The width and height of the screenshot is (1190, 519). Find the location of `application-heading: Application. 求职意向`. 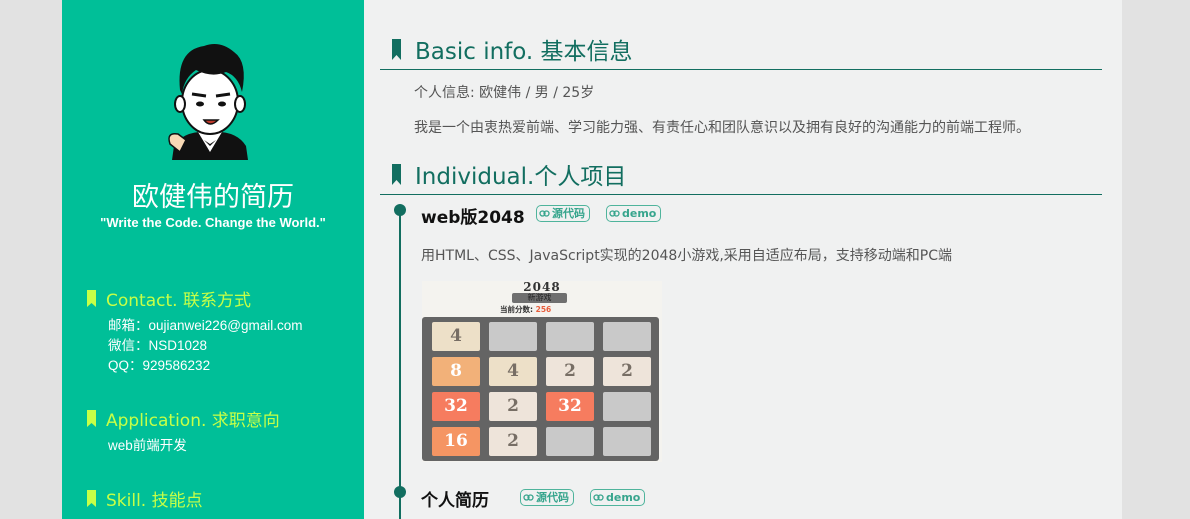

application-heading: Application. 求职意向 is located at coordinates (183, 418).